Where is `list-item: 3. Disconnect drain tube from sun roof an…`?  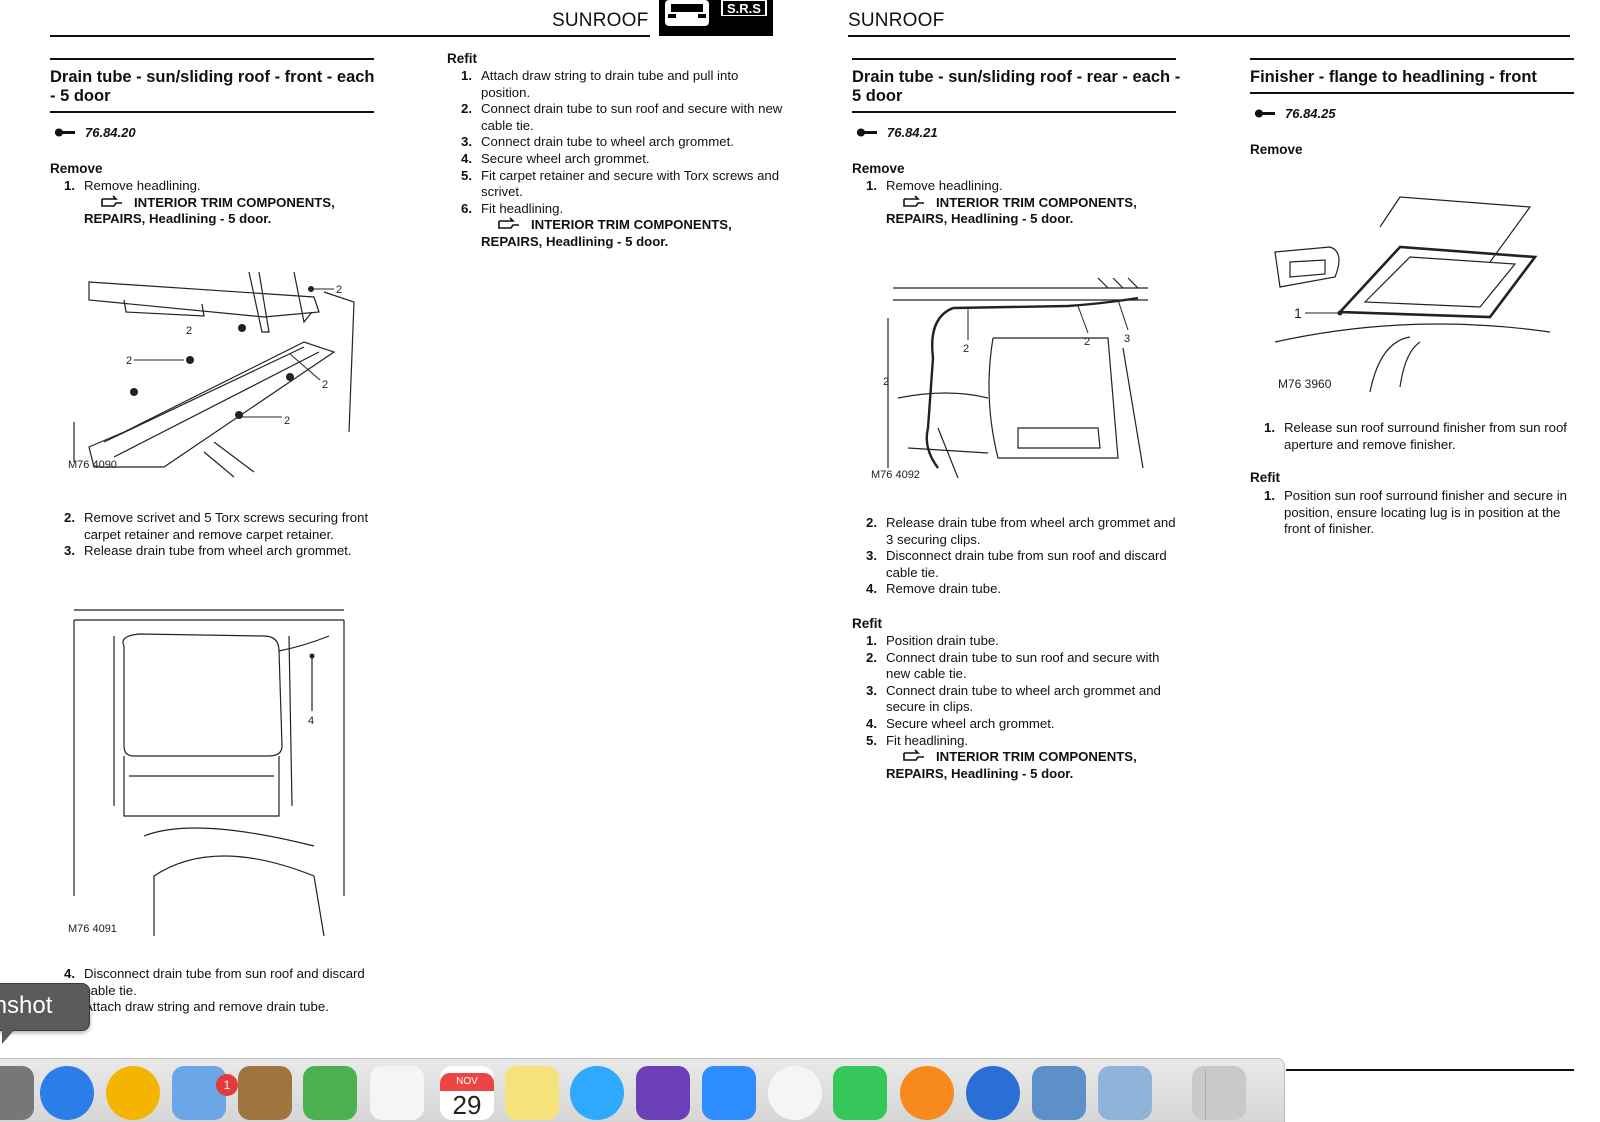
list-item: 3. Disconnect drain tube from sun roof an… is located at coordinates (1017, 564).